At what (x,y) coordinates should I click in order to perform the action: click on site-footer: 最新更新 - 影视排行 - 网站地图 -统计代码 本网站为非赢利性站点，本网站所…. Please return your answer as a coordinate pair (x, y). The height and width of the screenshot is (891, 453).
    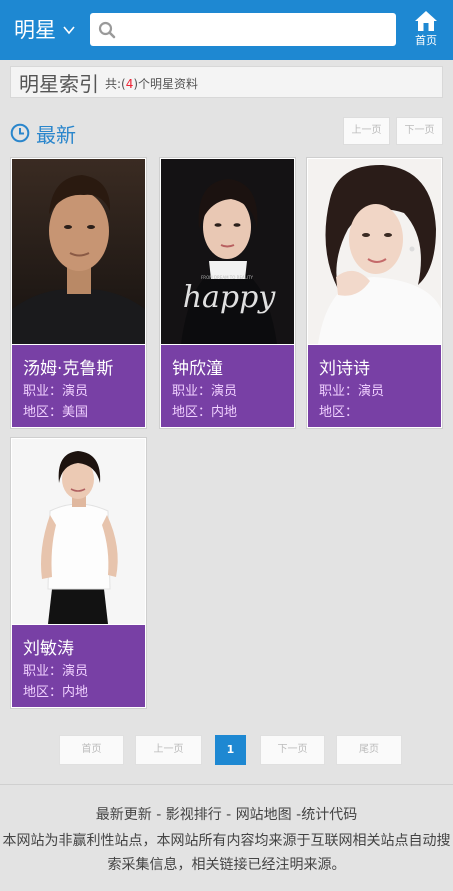
    Looking at the image, I should click on (226, 837).